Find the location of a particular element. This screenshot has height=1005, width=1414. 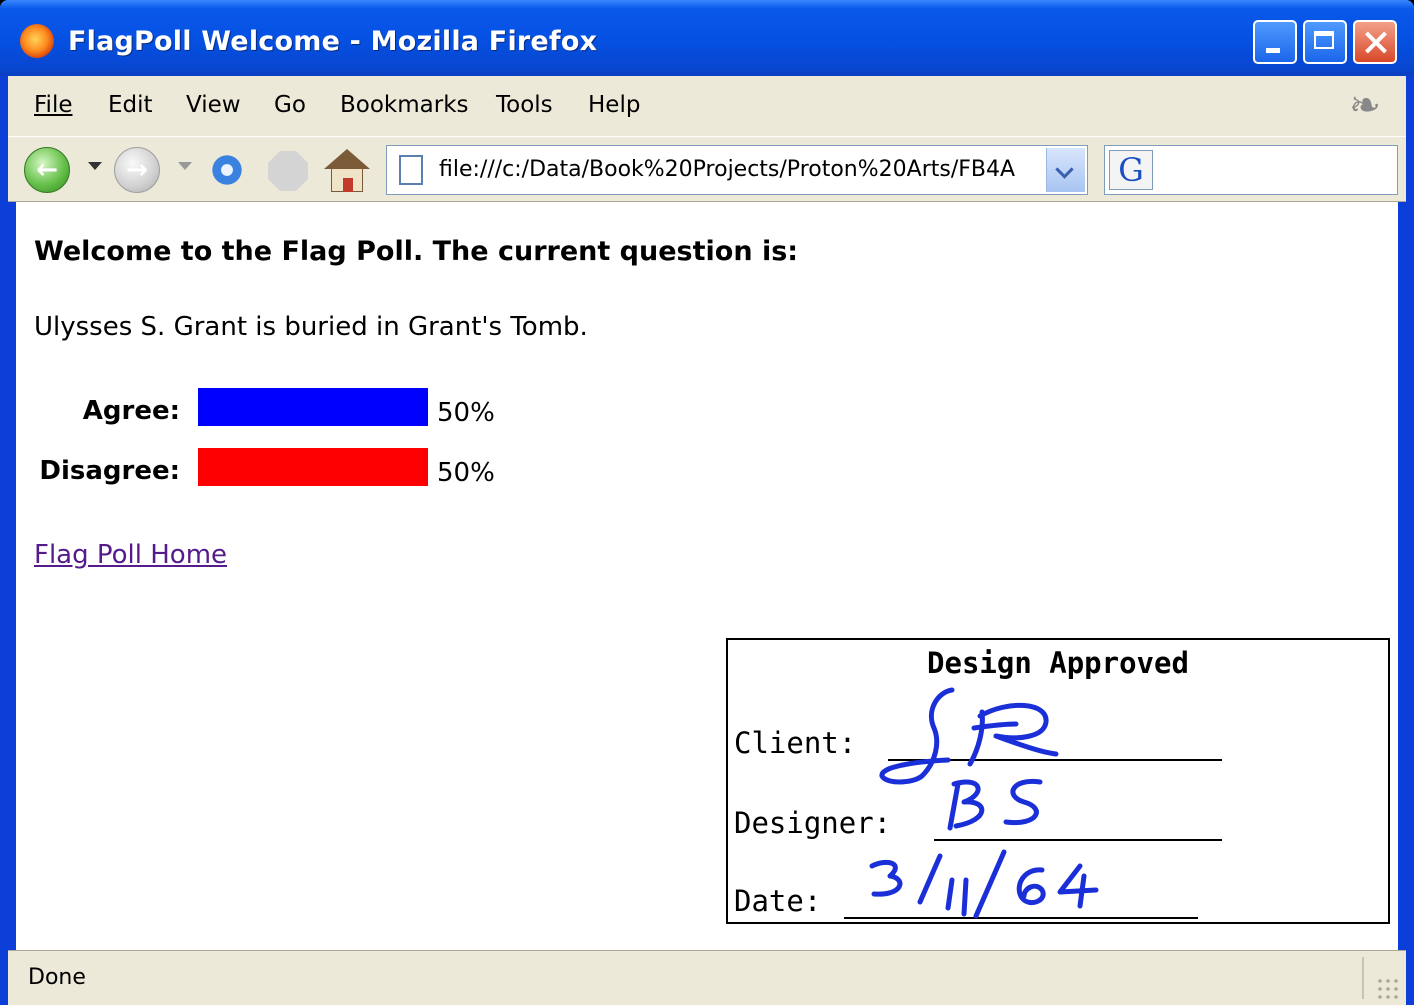

flag-poll-home-link: Flag Poll Home is located at coordinates (130, 555).